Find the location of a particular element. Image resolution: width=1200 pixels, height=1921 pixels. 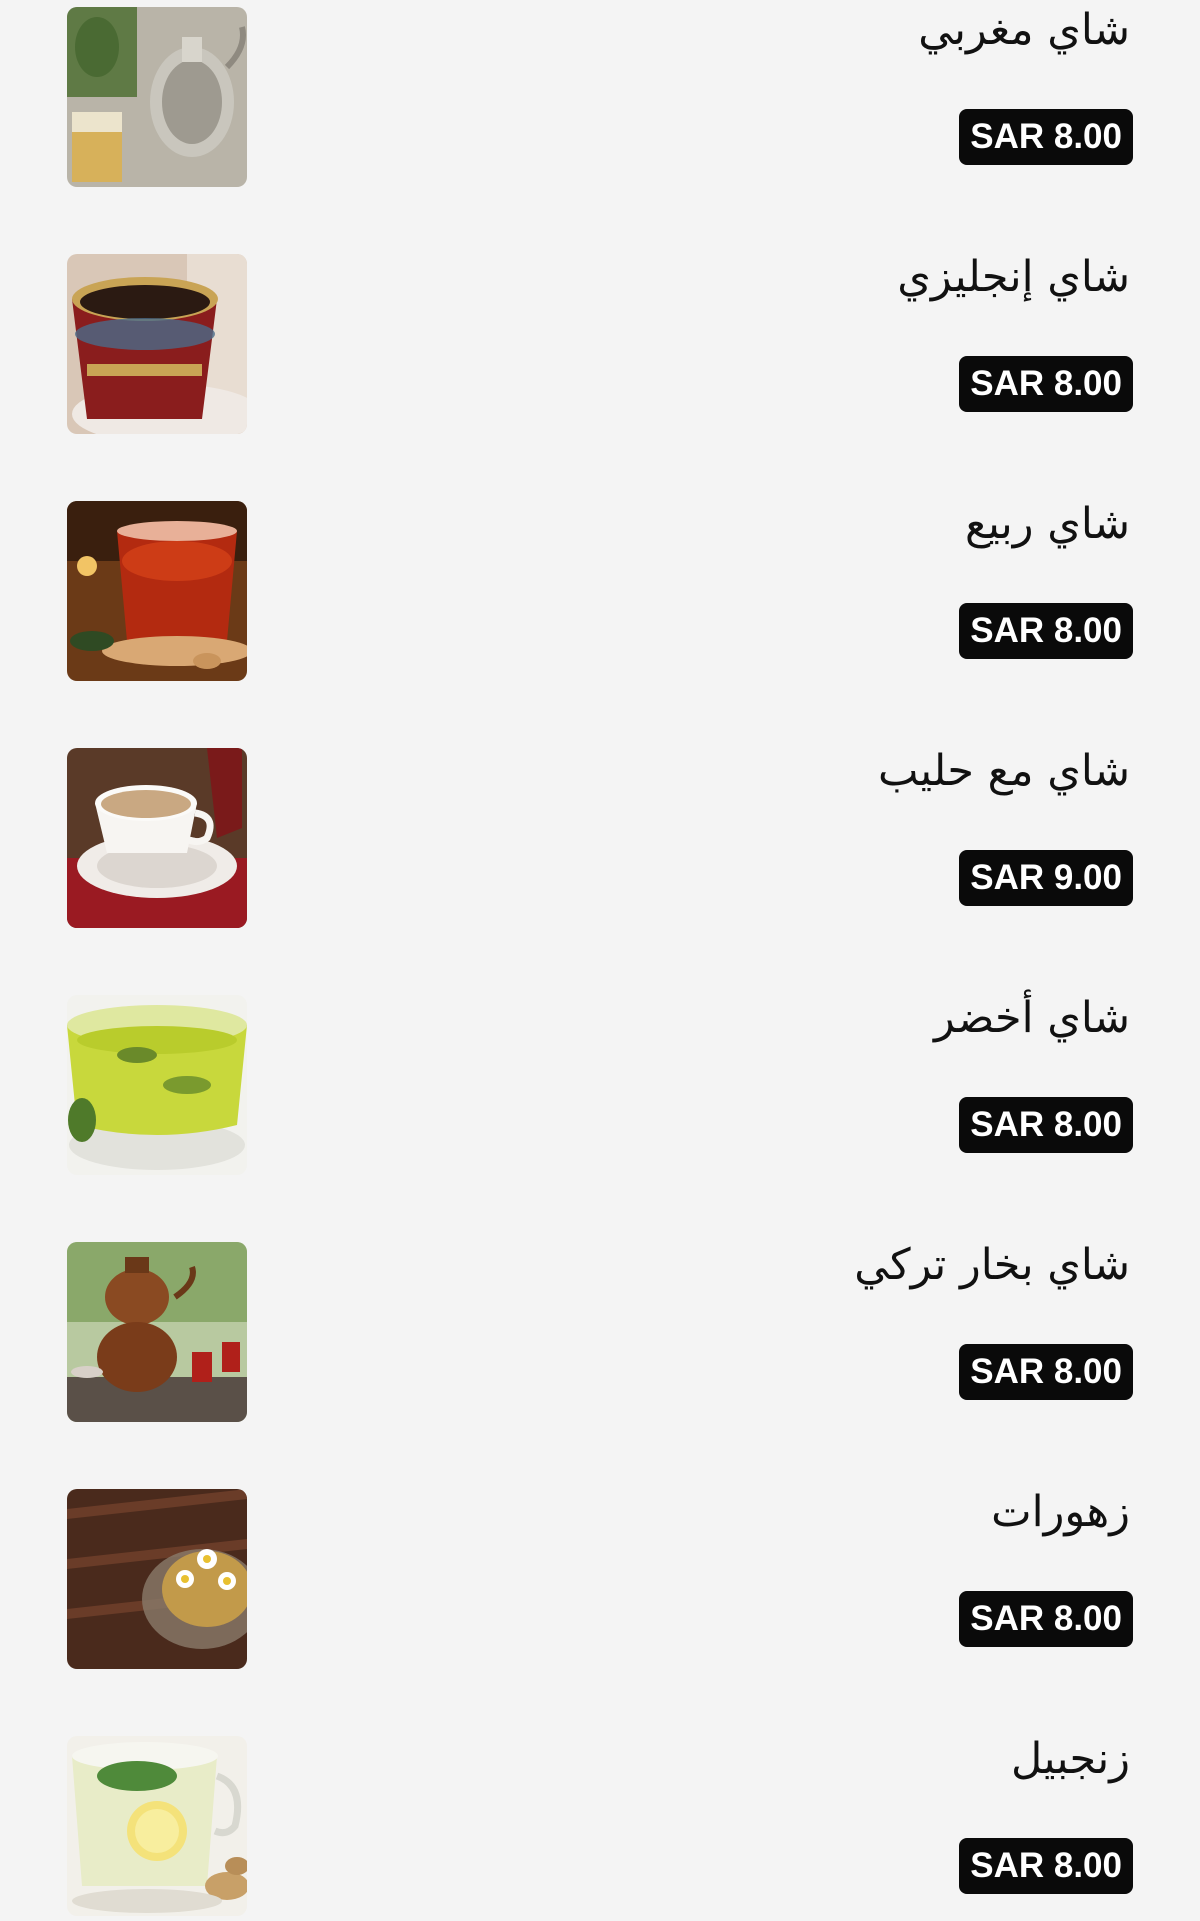

item-name: شاي مغربي is located at coordinates (1024, 30).